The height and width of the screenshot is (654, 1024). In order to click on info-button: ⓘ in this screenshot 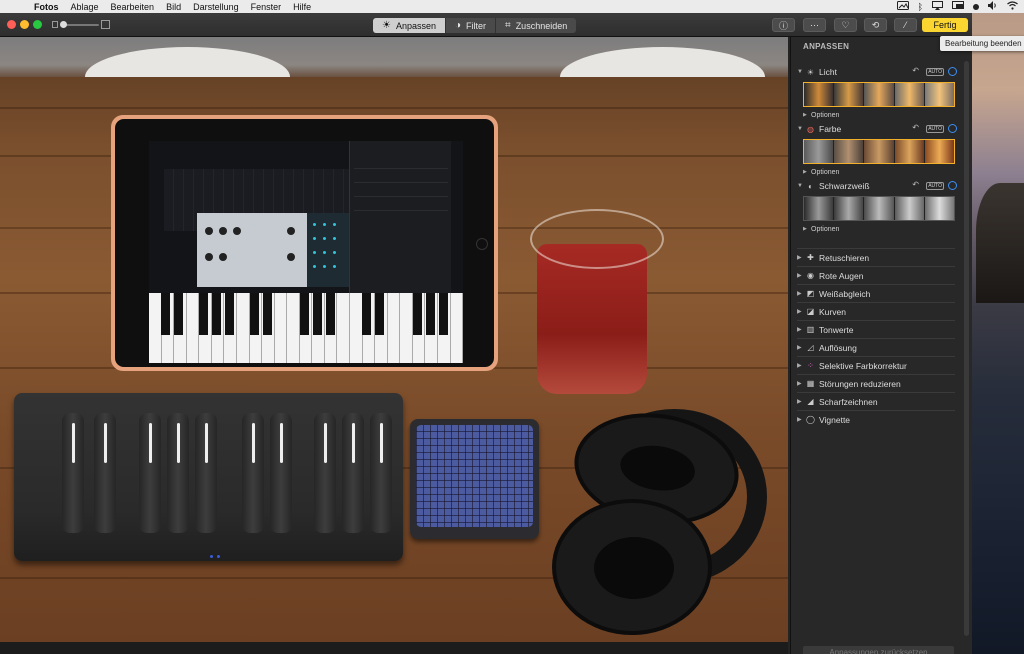, I will do `click(783, 25)`.